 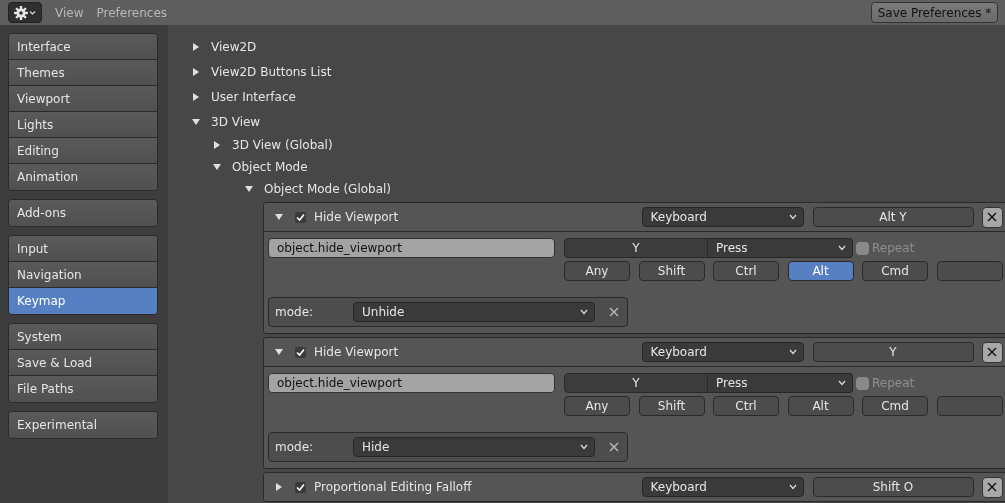 What do you see at coordinates (271, 71) in the screenshot?
I see `tree-label: View2D Buttons List` at bounding box center [271, 71].